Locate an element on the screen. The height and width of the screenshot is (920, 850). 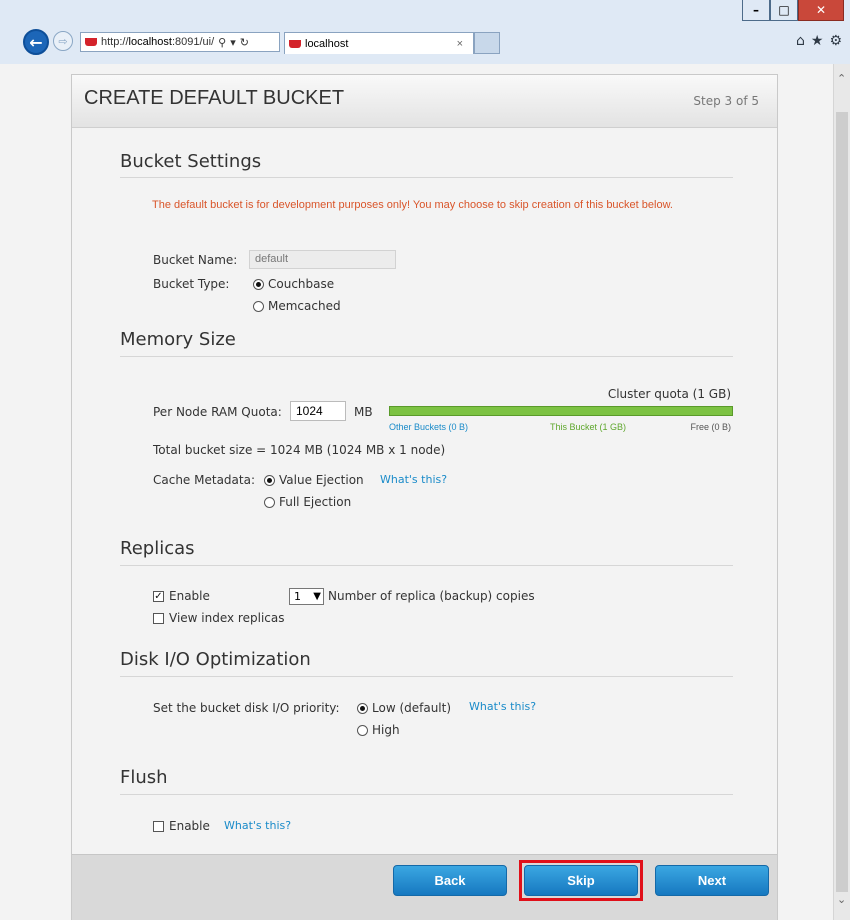
dialog-header: CREATE DEFAULT BUCKET Step 3 of 5 is located at coordinates (424, 101).